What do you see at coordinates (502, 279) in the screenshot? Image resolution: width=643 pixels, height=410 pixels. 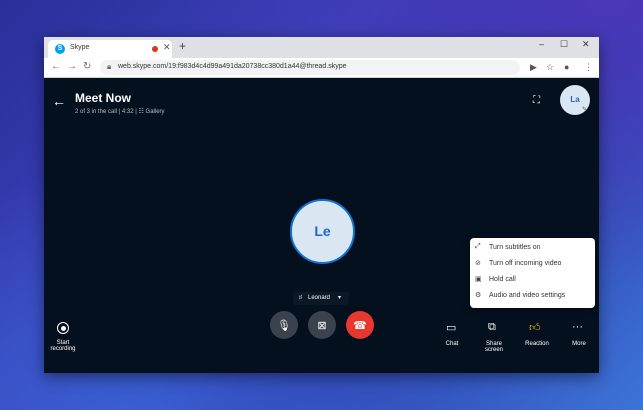 I see `menu-item-label: Hold call` at bounding box center [502, 279].